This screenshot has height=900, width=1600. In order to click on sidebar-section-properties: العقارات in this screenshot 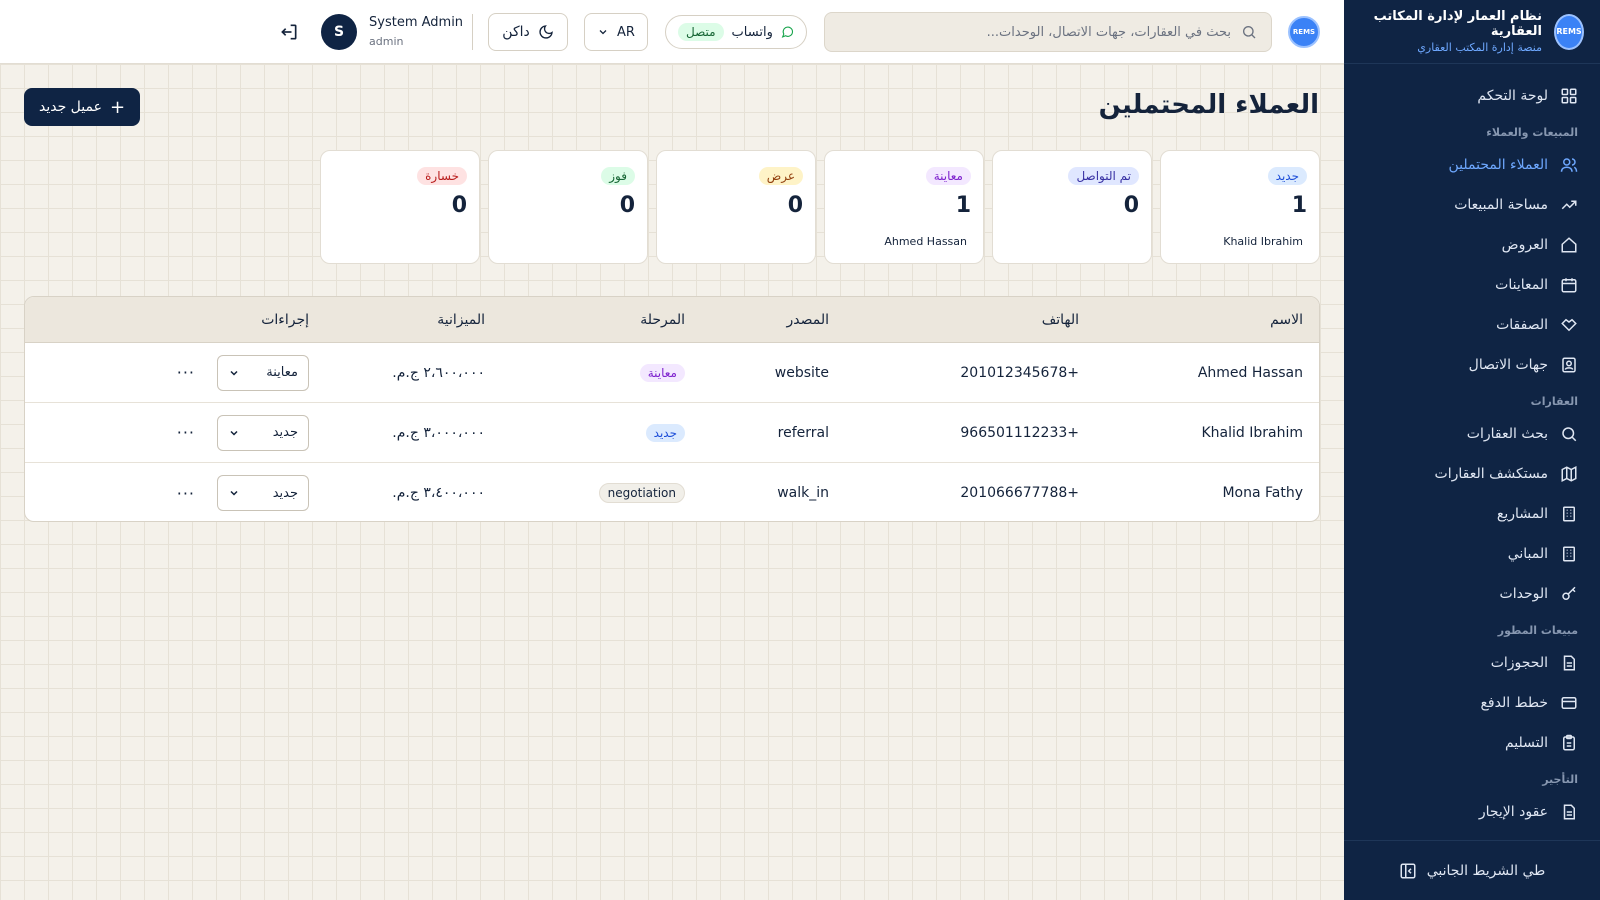, I will do `click(1554, 401)`.